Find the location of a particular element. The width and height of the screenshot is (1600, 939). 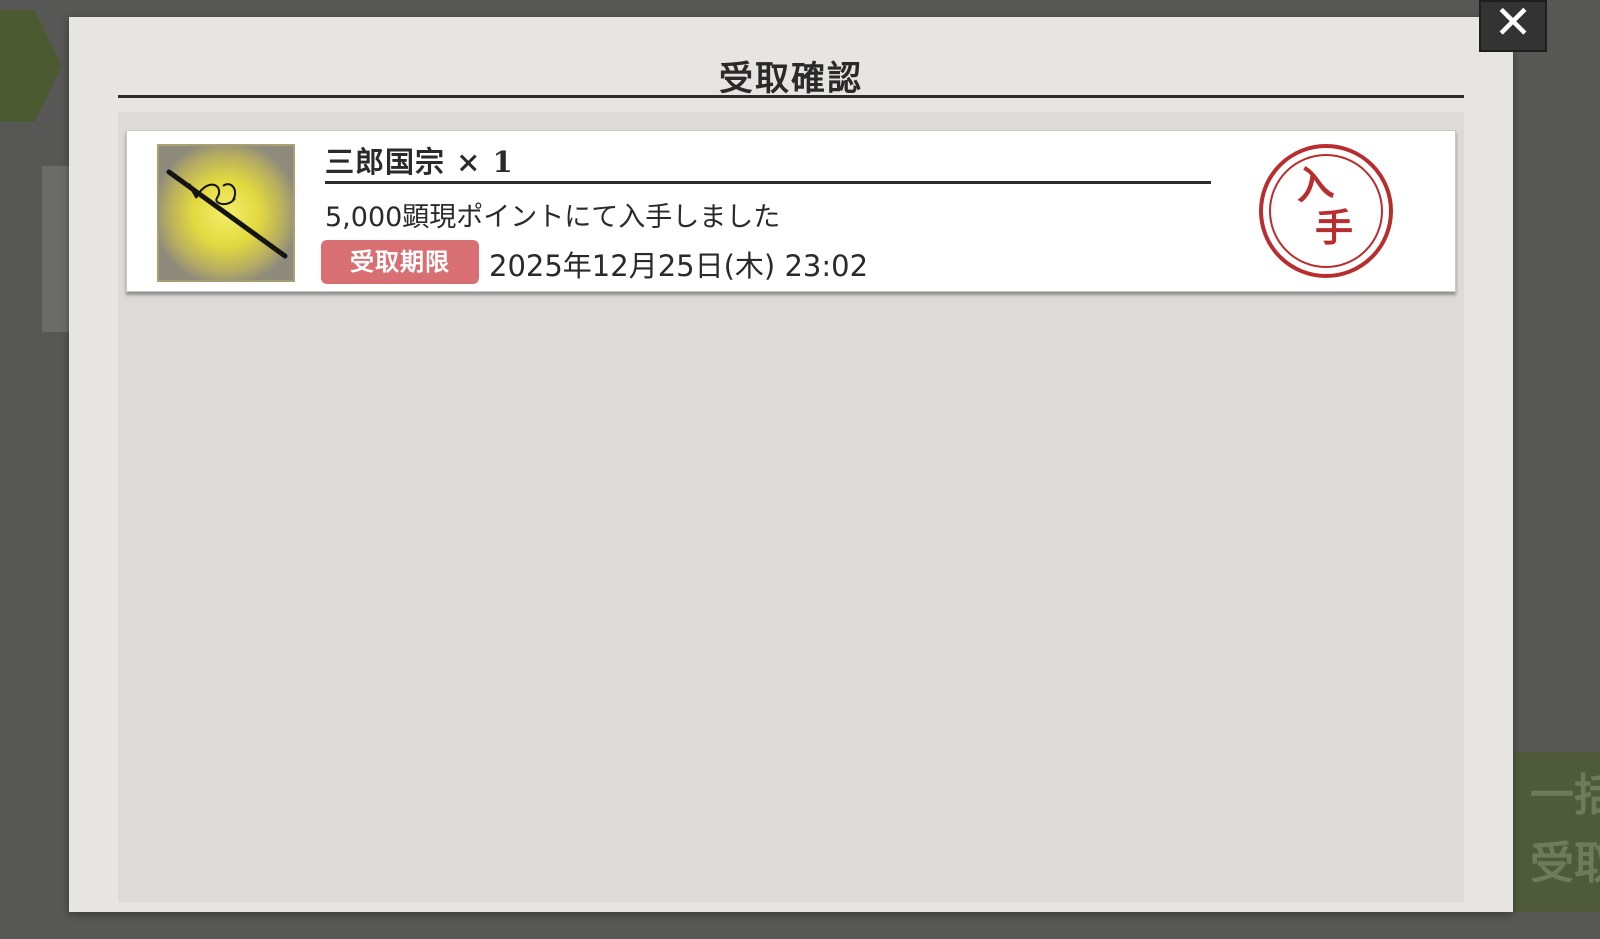

obtained-stamp: 入 手 is located at coordinates (1326, 211).